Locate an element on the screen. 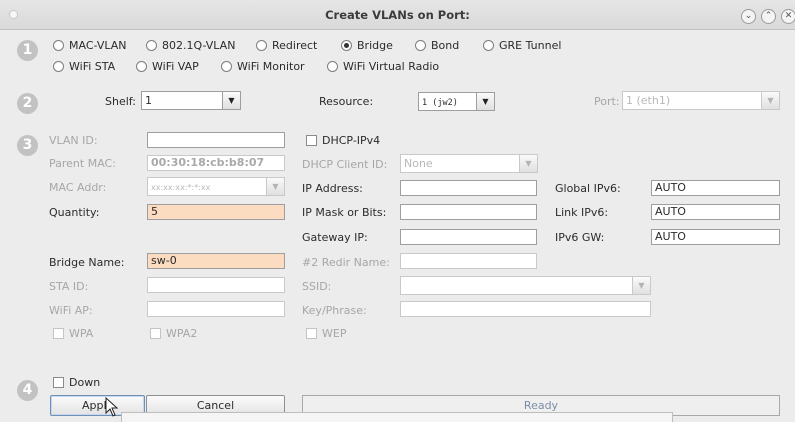  radio-wifi-vap: WiFi VAP is located at coordinates (167, 66).